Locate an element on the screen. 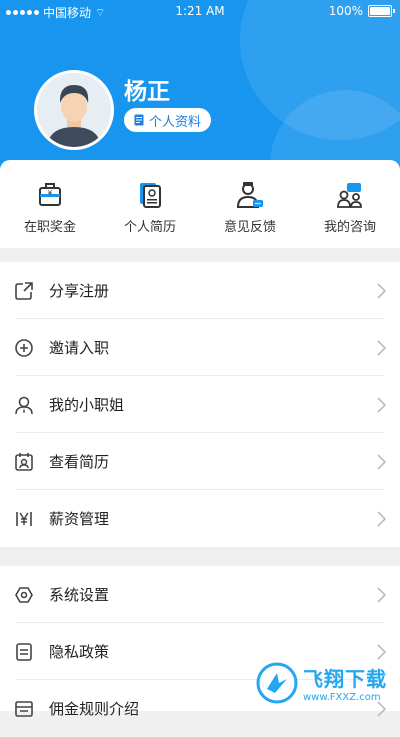  menu-item-share-register: 分享注册 is located at coordinates (200, 290).